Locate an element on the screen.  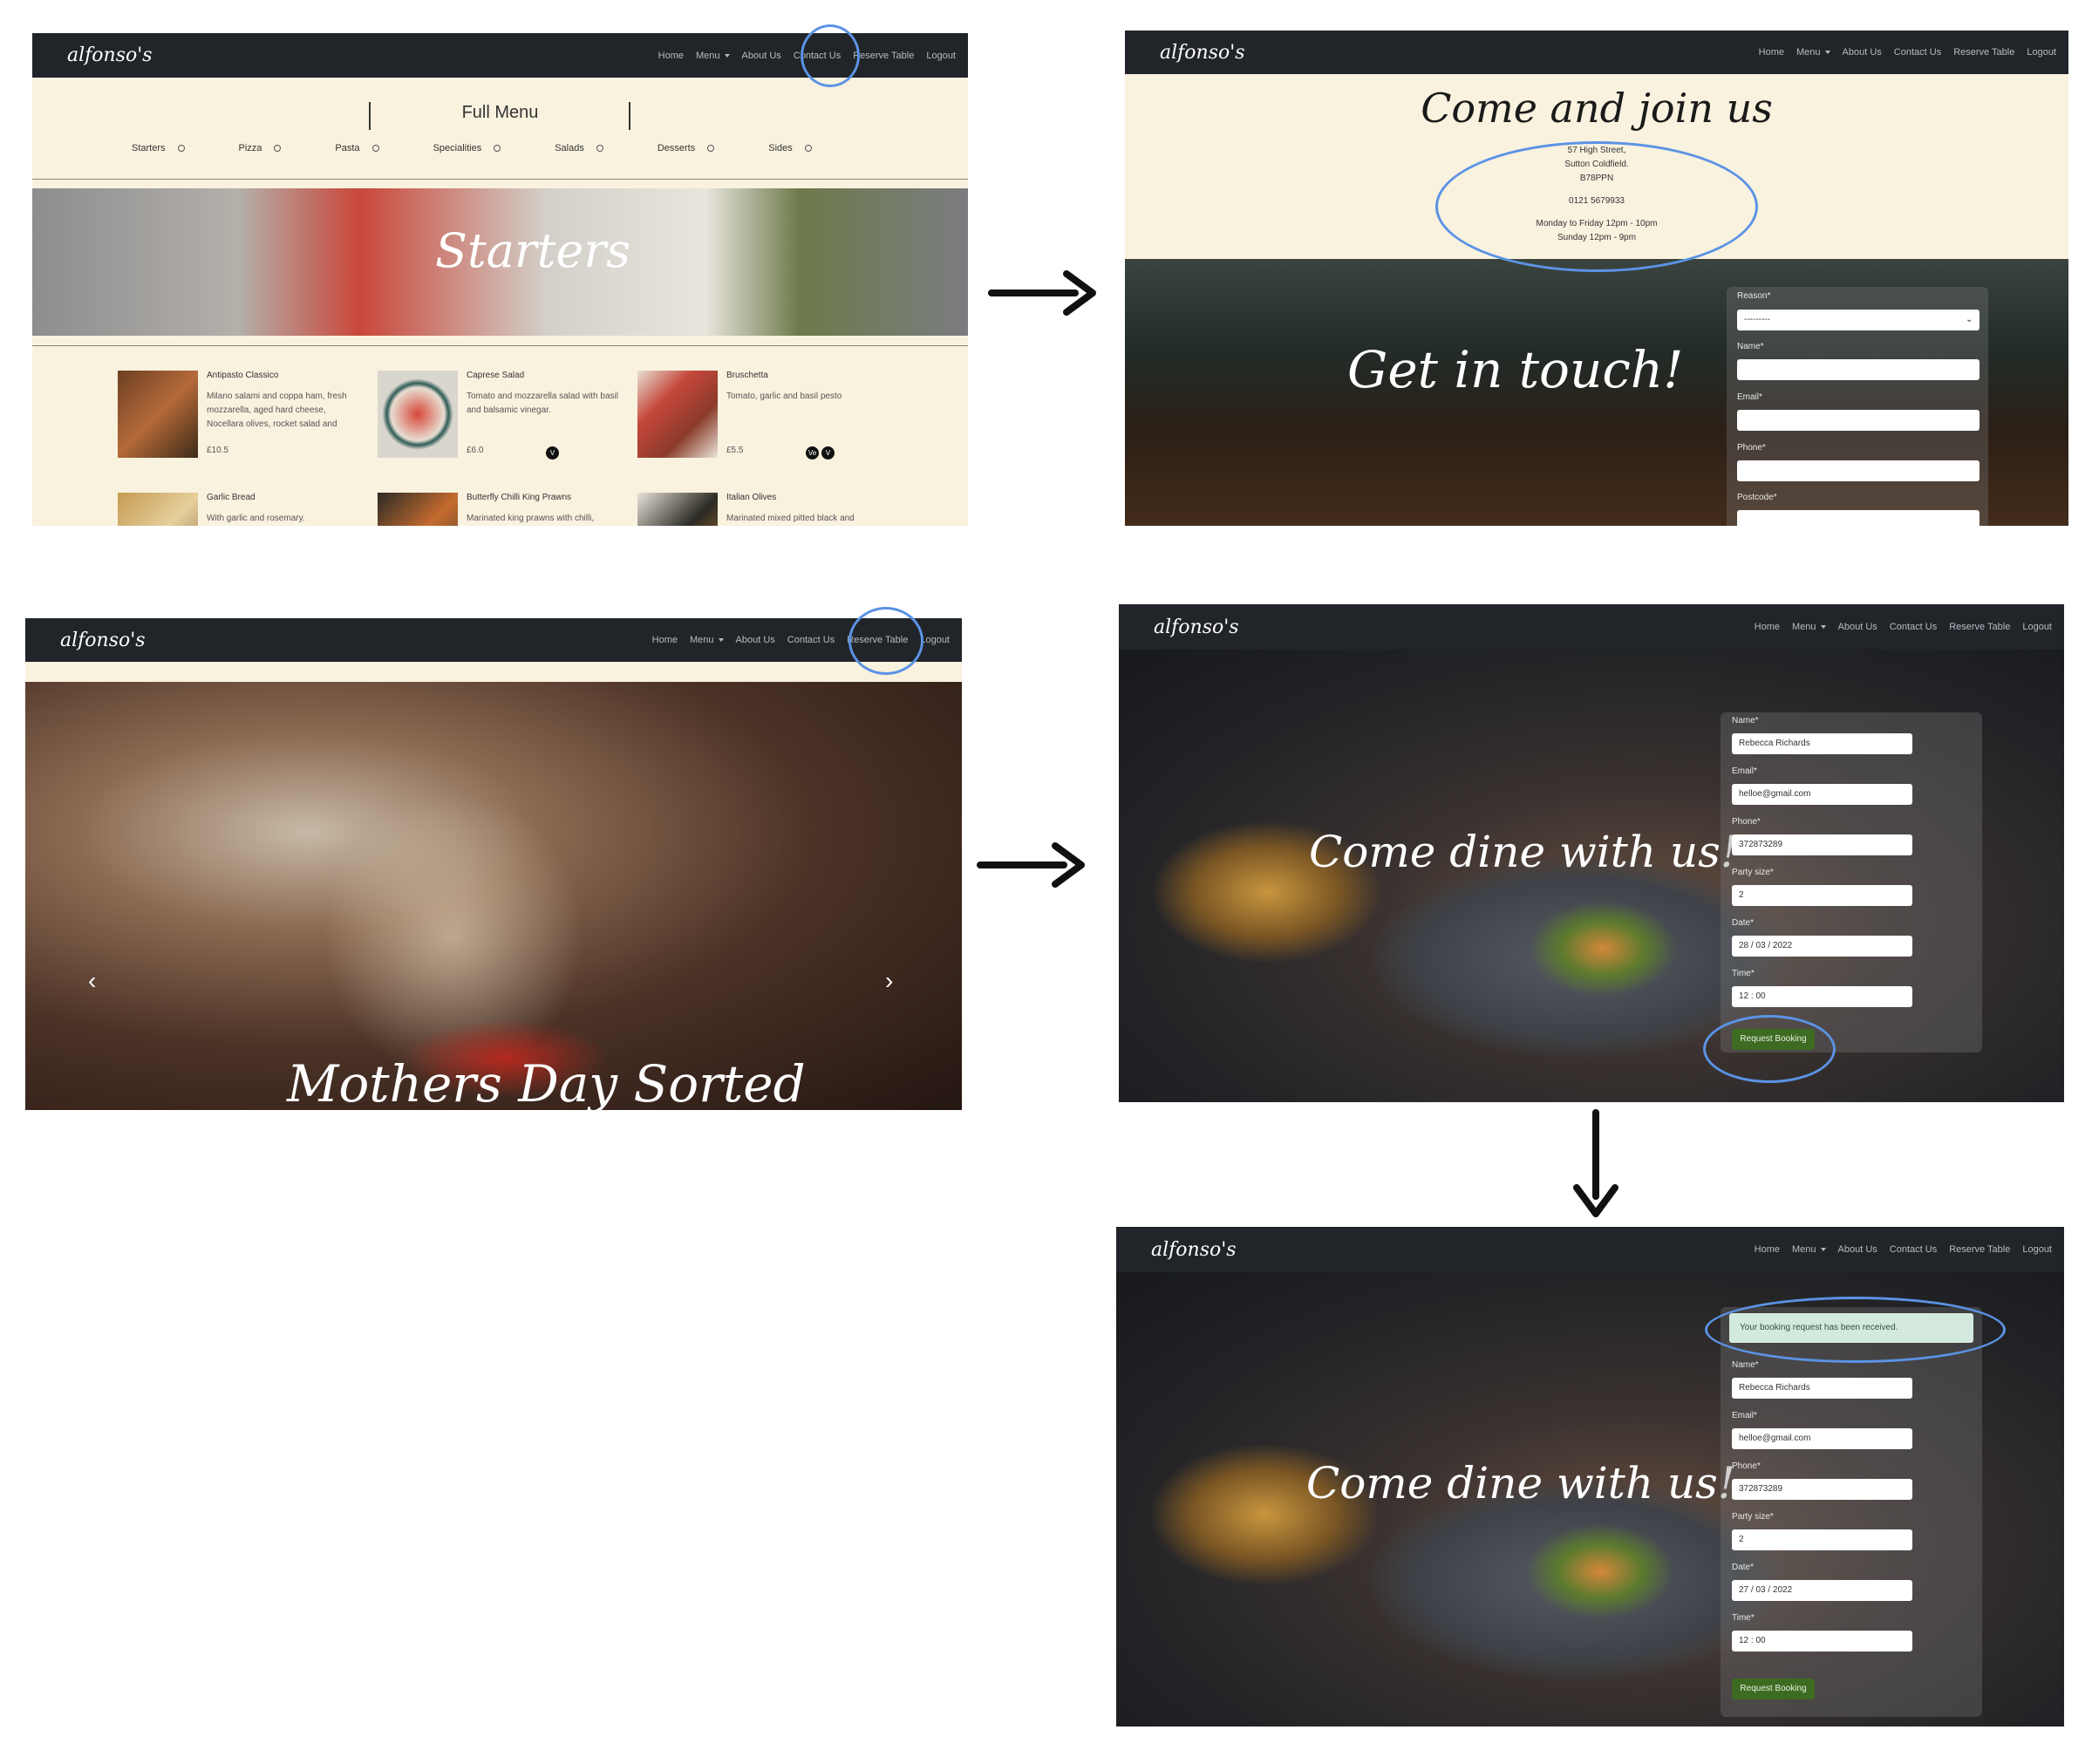
phone-field is located at coordinates (1859, 470).